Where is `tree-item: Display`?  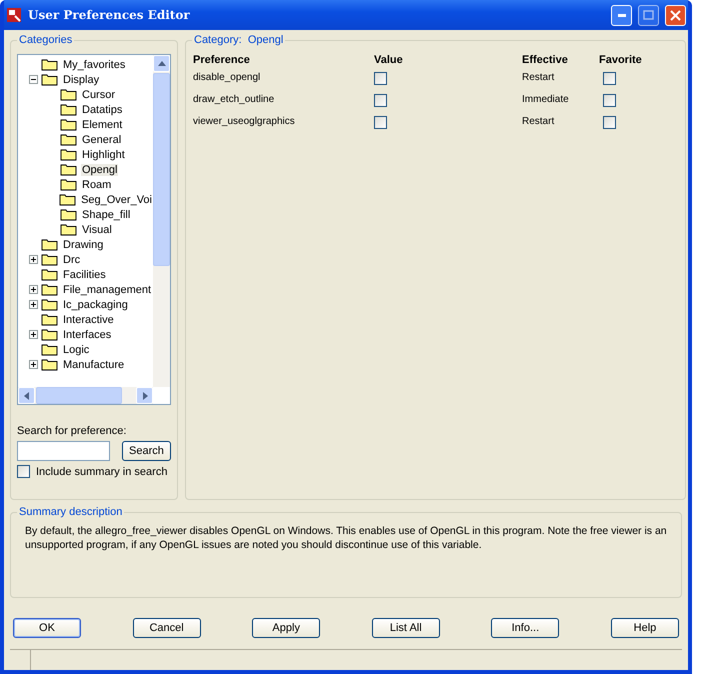 tree-item: Display is located at coordinates (81, 80).